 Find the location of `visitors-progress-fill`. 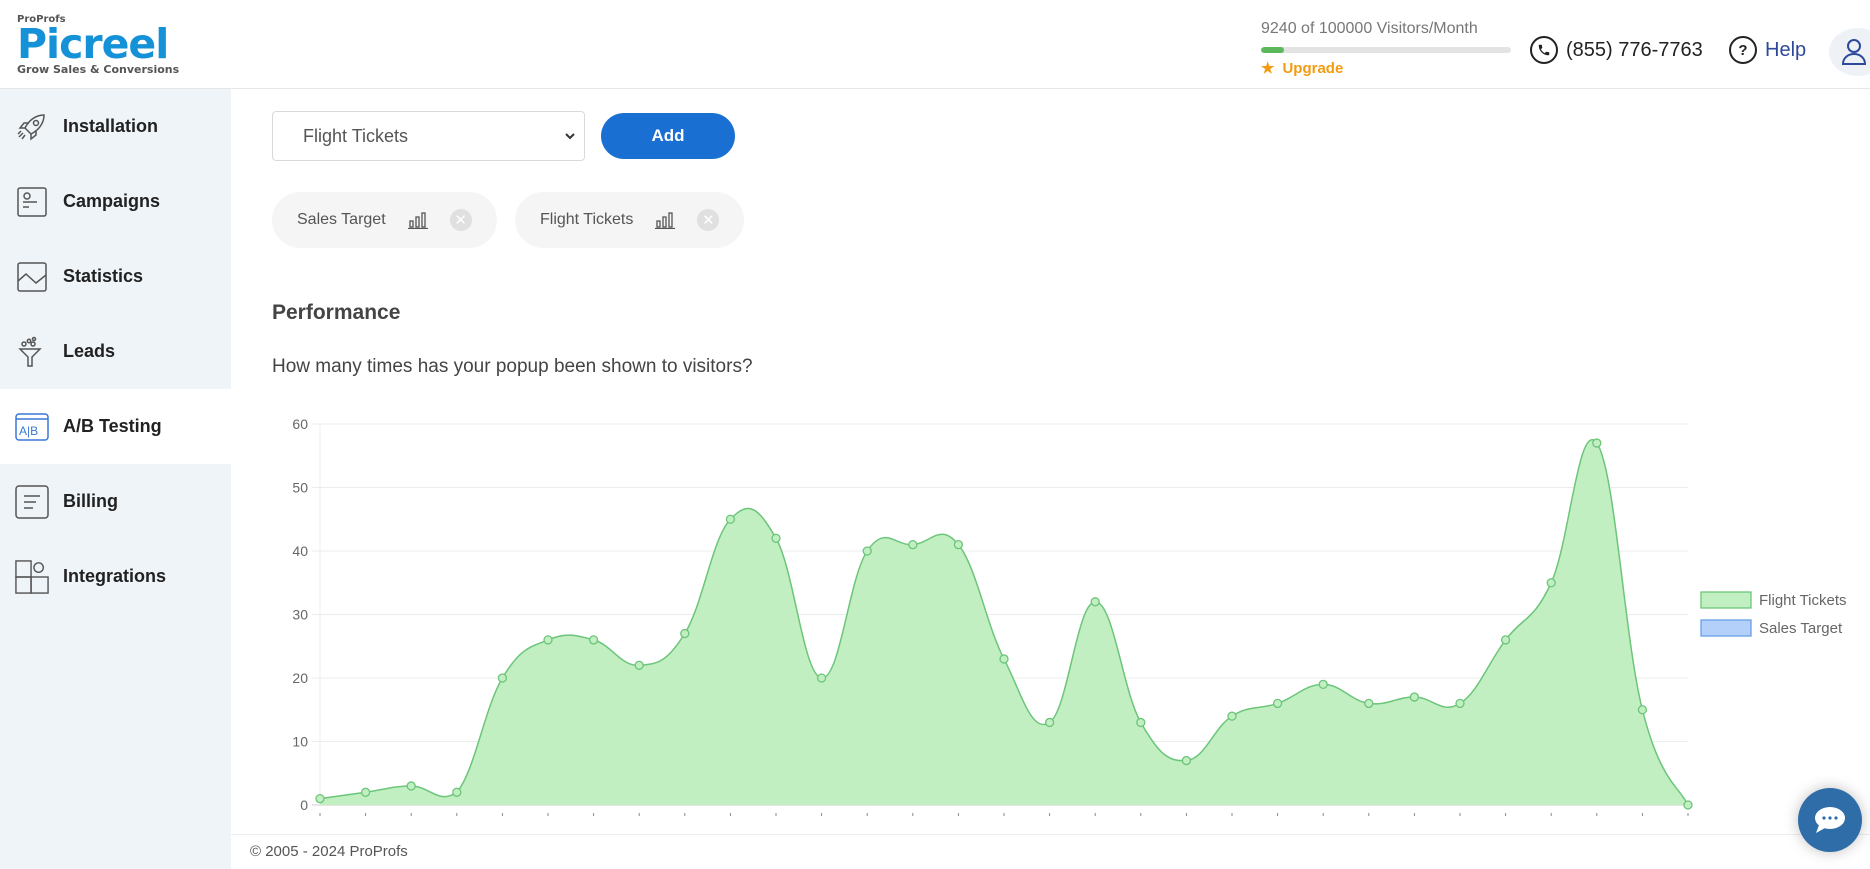

visitors-progress-fill is located at coordinates (1273, 50).